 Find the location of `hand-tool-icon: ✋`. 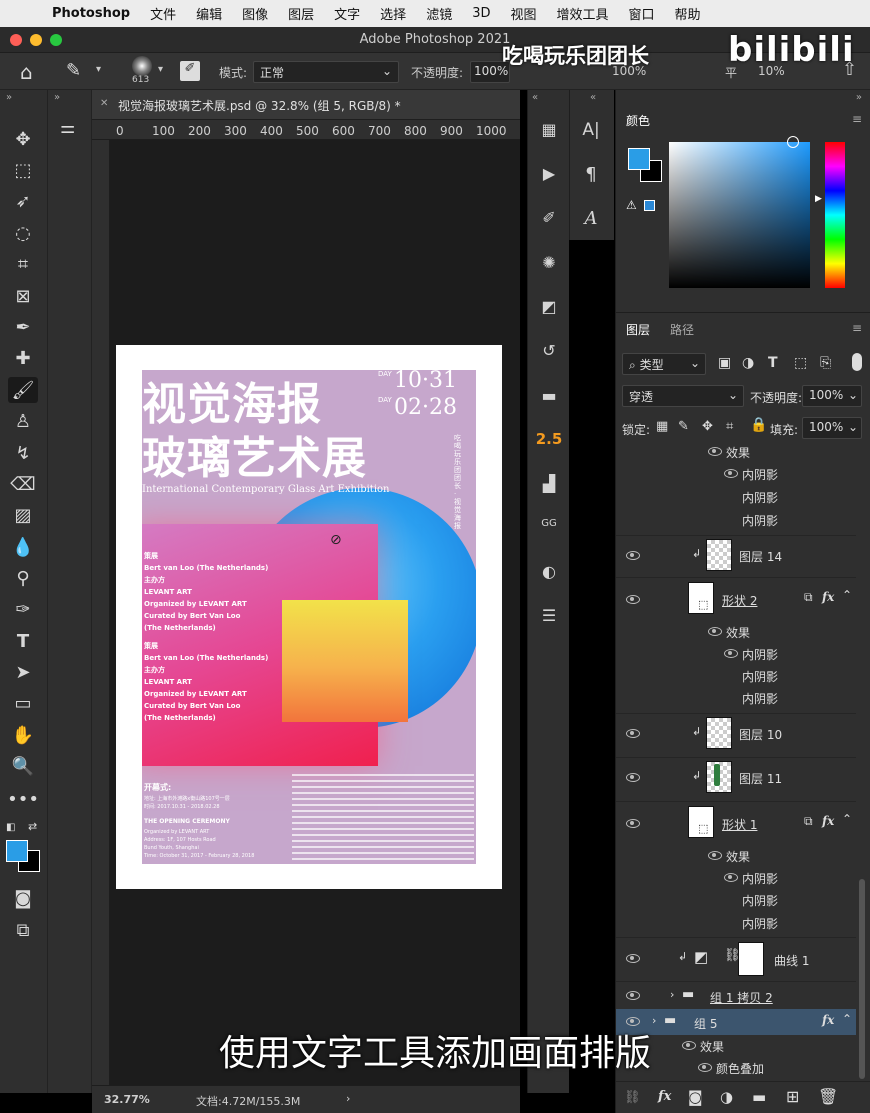

hand-tool-icon: ✋ is located at coordinates (23, 735).